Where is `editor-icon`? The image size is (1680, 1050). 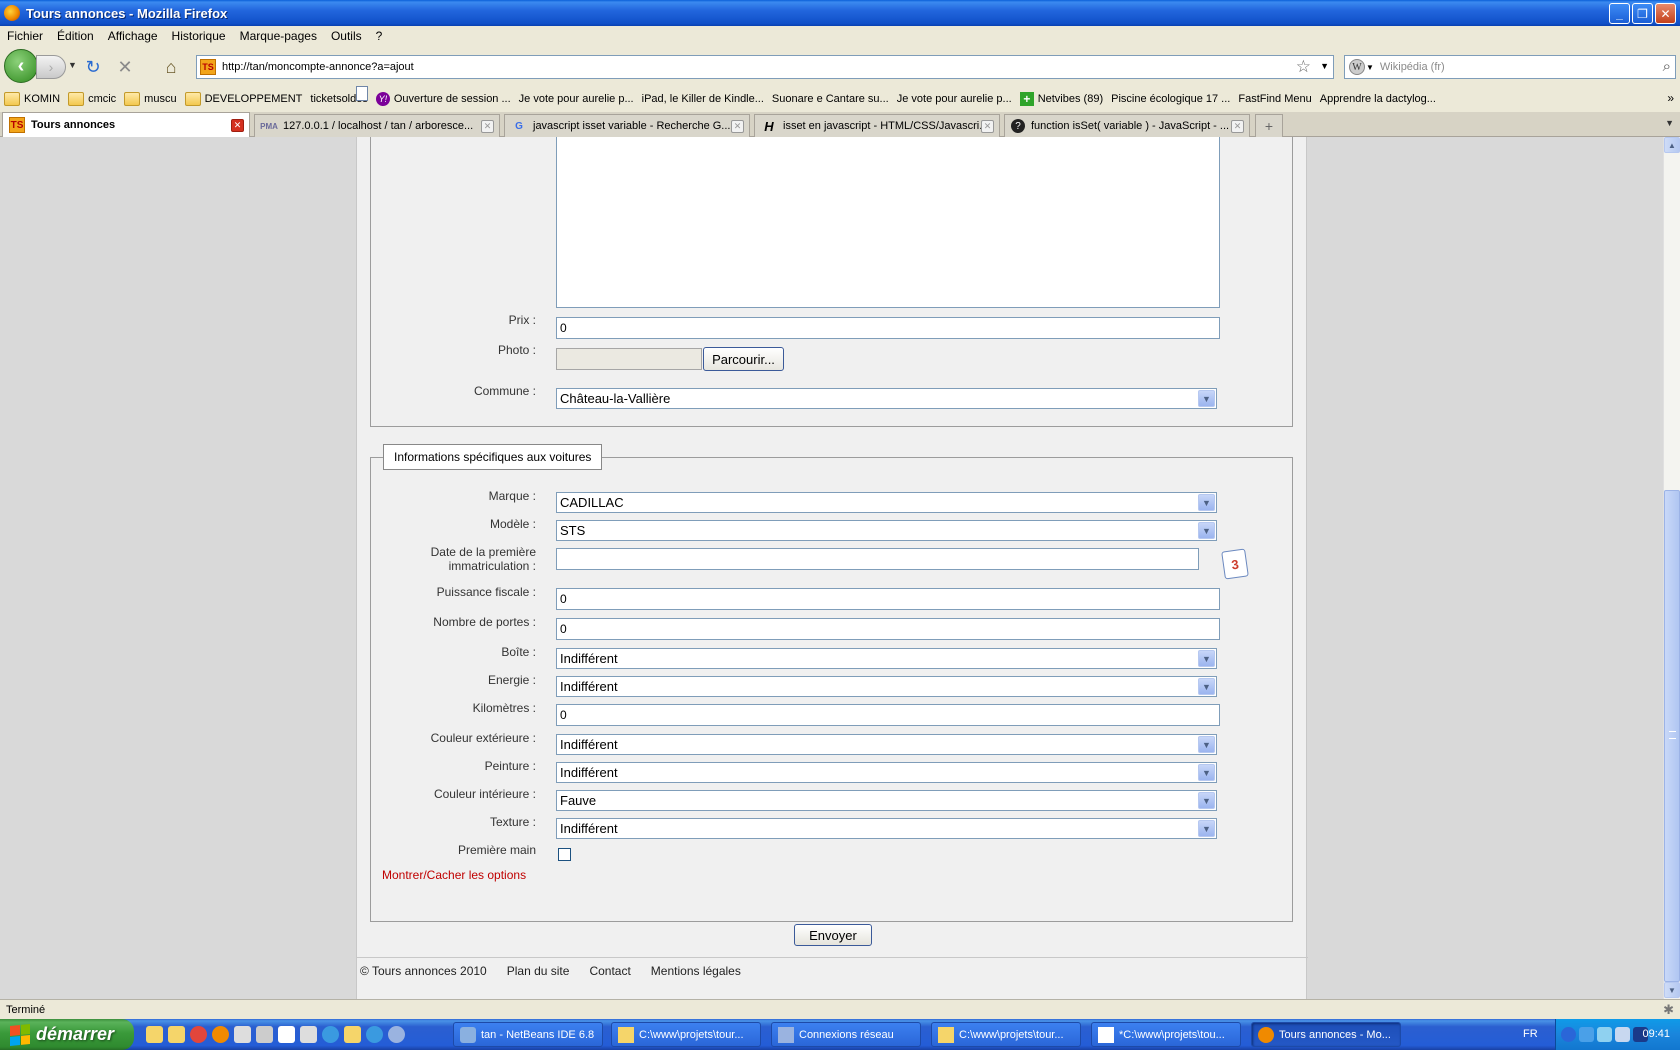 editor-icon is located at coordinates (286, 1034).